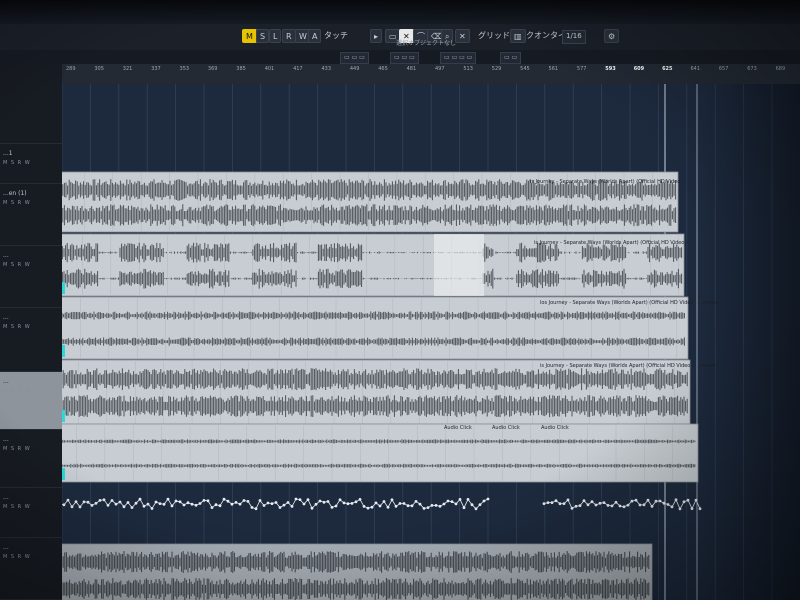 The width and height of the screenshot is (800, 600). Describe the element at coordinates (458, 58) in the screenshot. I see `info-field-3: ▭ ▭ ▭ ▭` at that location.